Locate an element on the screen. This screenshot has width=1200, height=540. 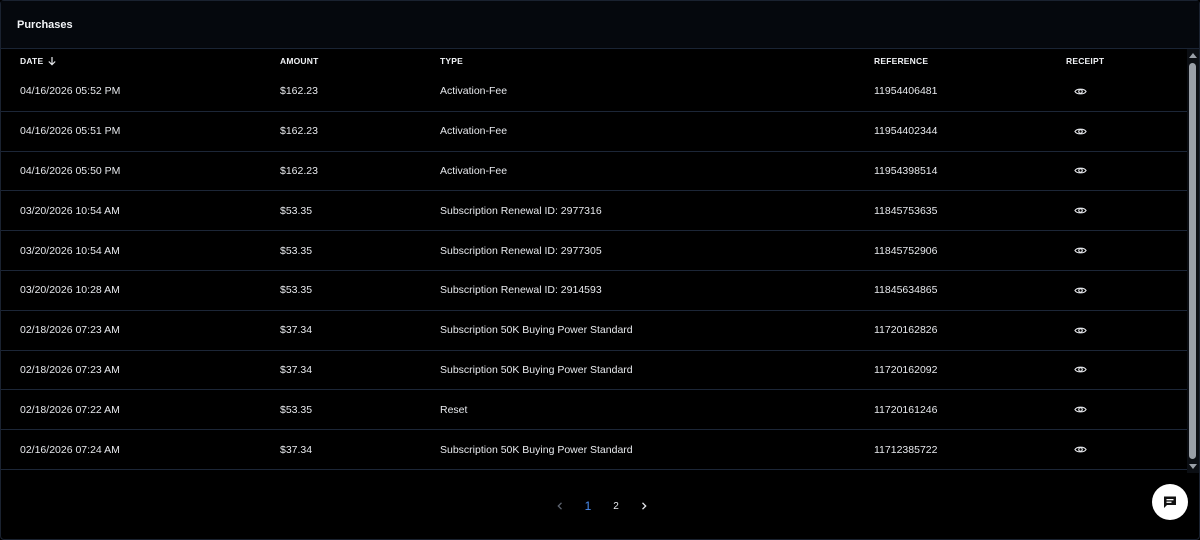
chat-button is located at coordinates (1170, 502).